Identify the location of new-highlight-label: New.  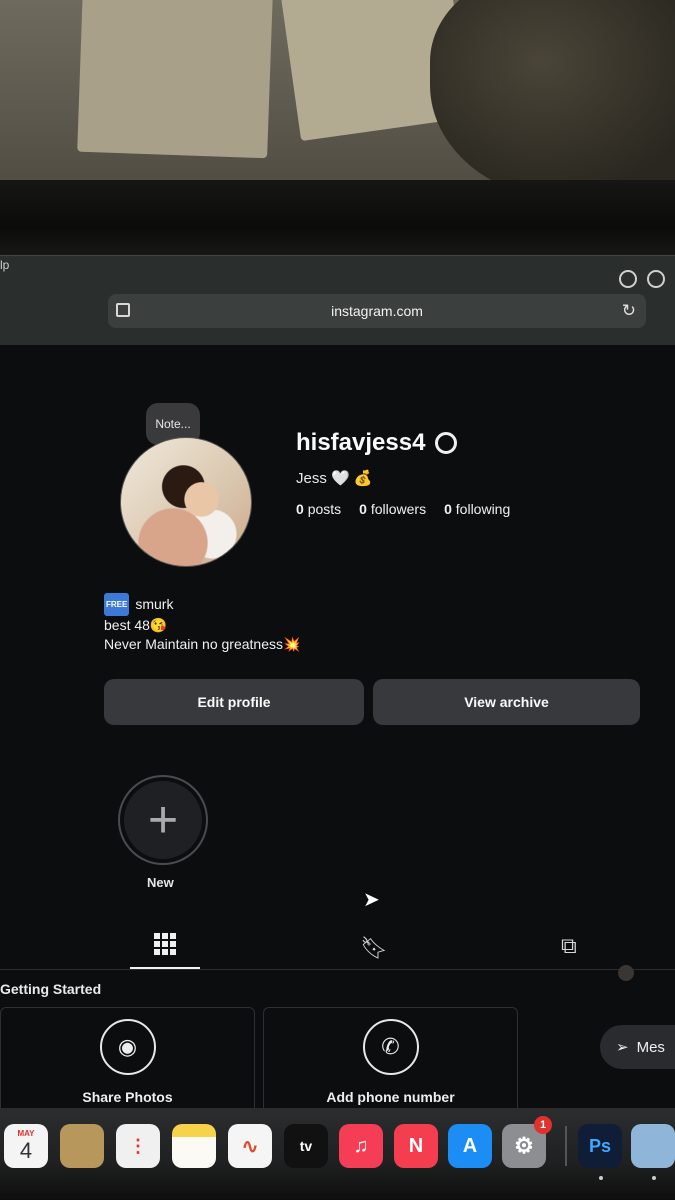
(160, 882).